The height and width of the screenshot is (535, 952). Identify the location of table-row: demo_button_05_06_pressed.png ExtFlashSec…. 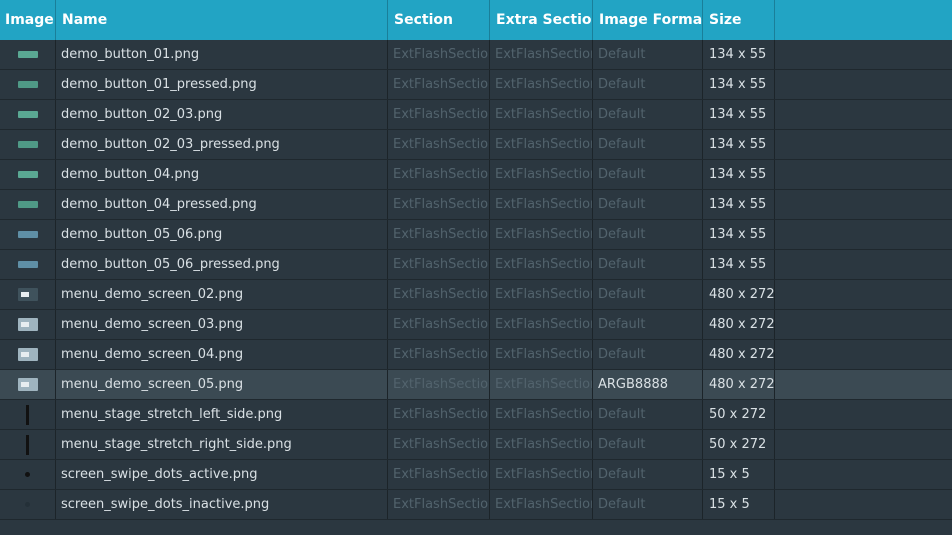
(476, 265).